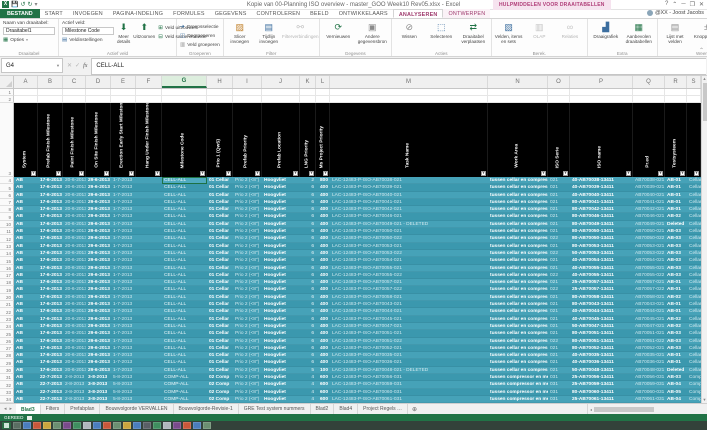 The image size is (707, 430). Describe the element at coordinates (441, 30) in the screenshot. I see `selecteren-button: ⬚ Selecteren` at that location.